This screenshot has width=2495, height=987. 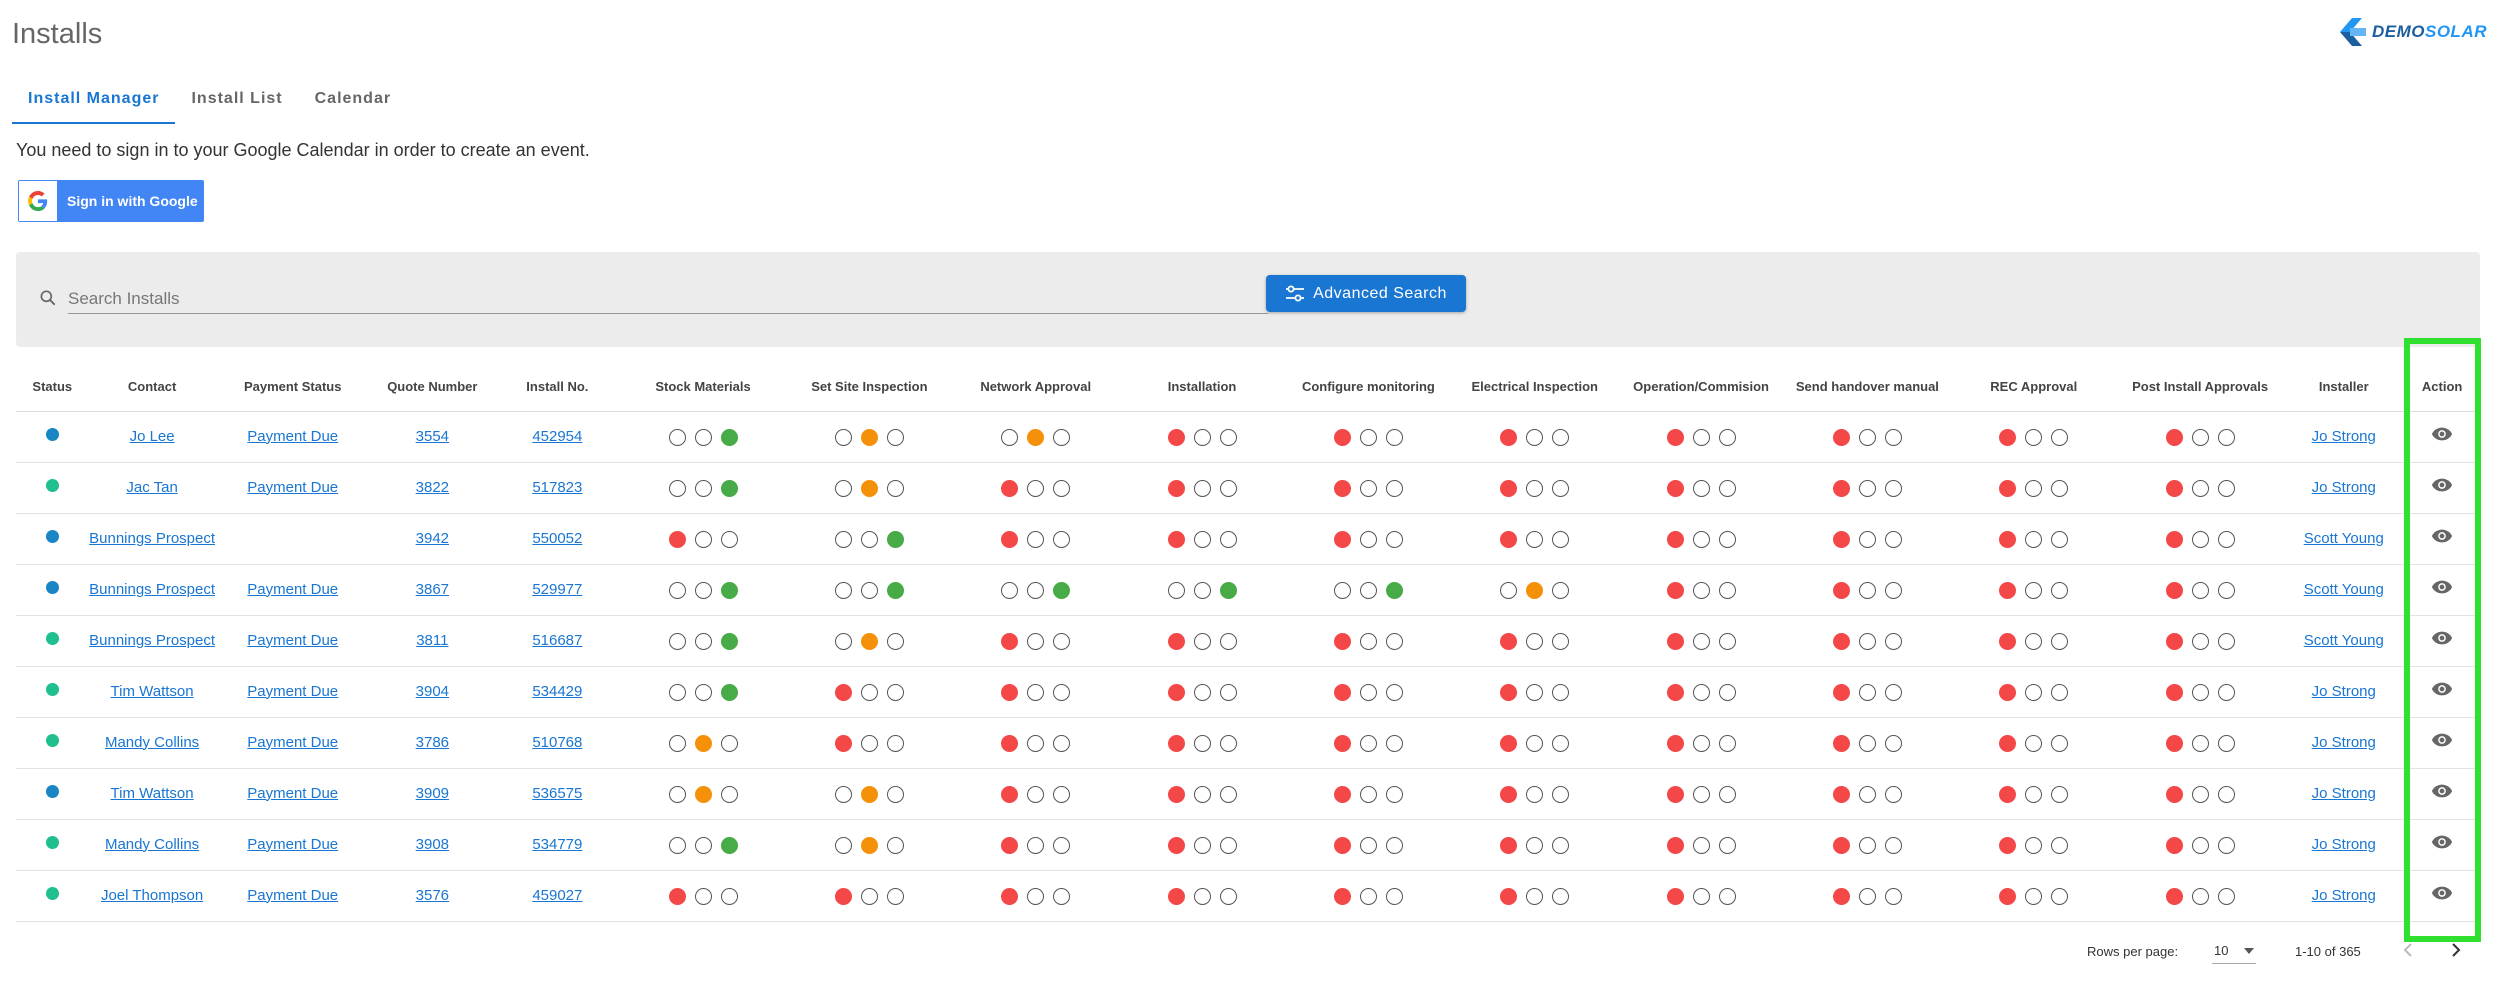 I want to click on contact-link: Mandy Collins, so click(x=152, y=742).